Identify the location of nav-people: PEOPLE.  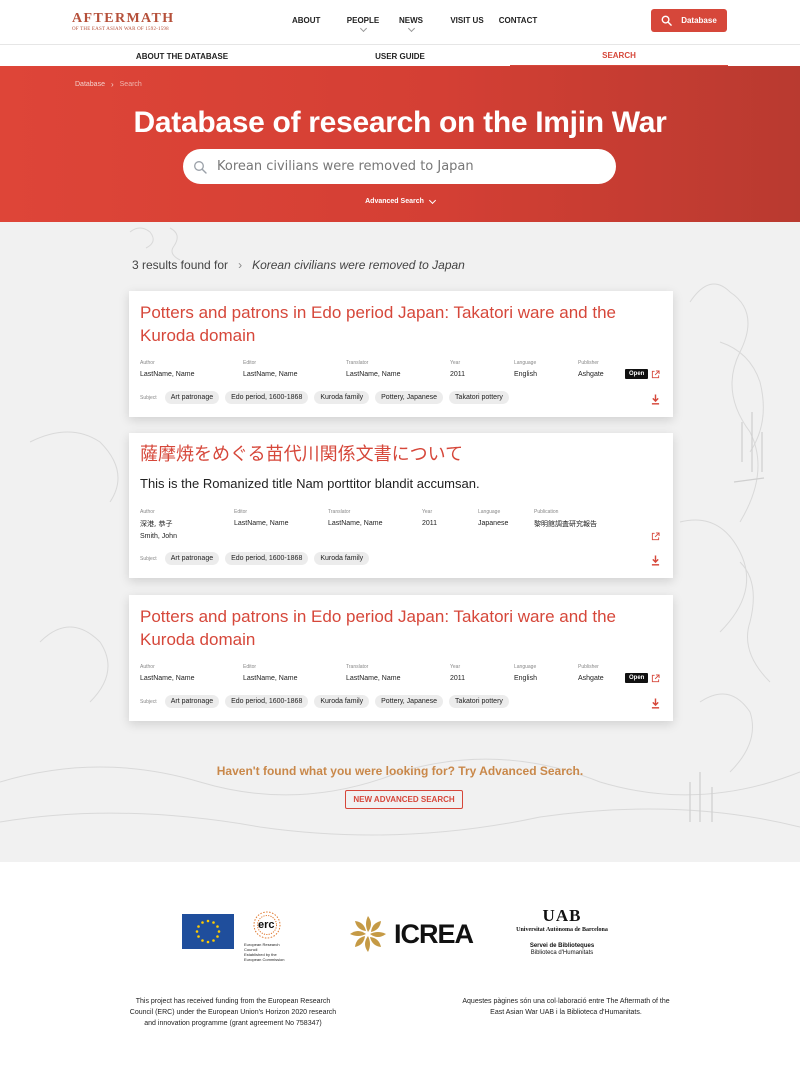
(363, 24).